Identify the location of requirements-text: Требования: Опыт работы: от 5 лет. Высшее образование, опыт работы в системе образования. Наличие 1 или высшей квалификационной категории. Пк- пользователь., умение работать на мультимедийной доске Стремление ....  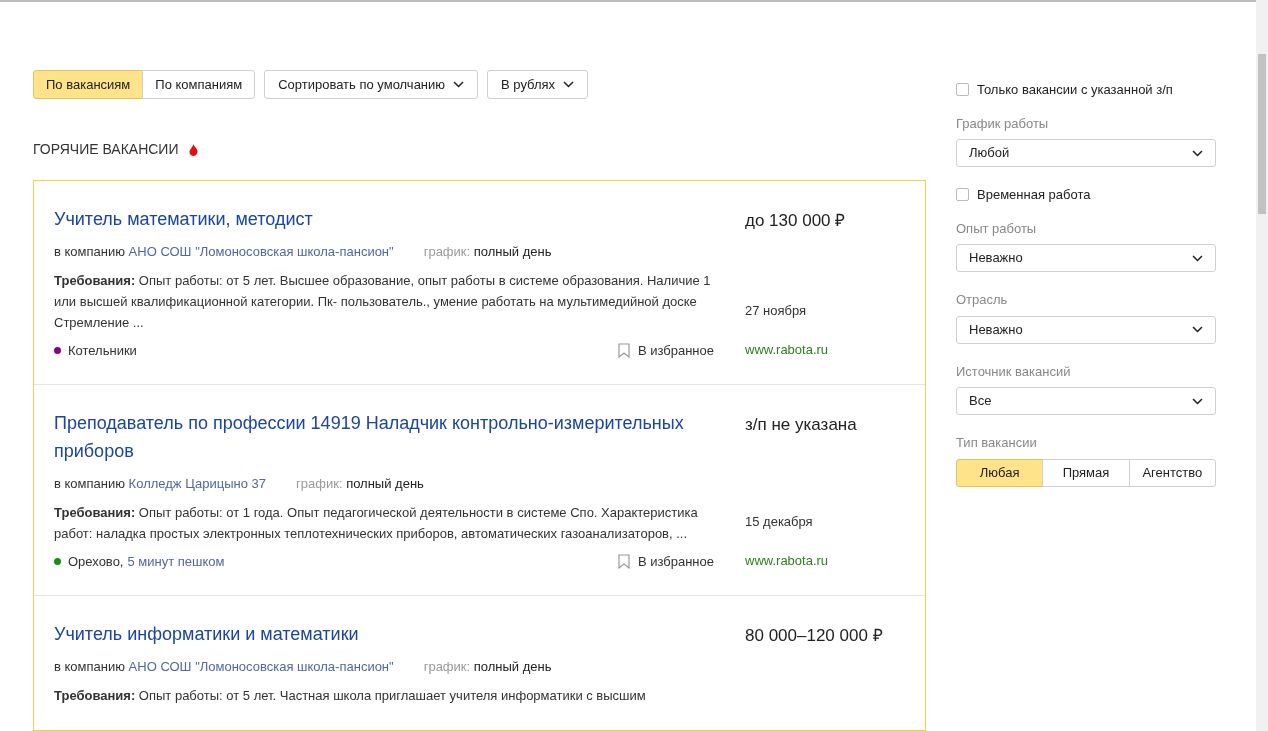
(383, 301).